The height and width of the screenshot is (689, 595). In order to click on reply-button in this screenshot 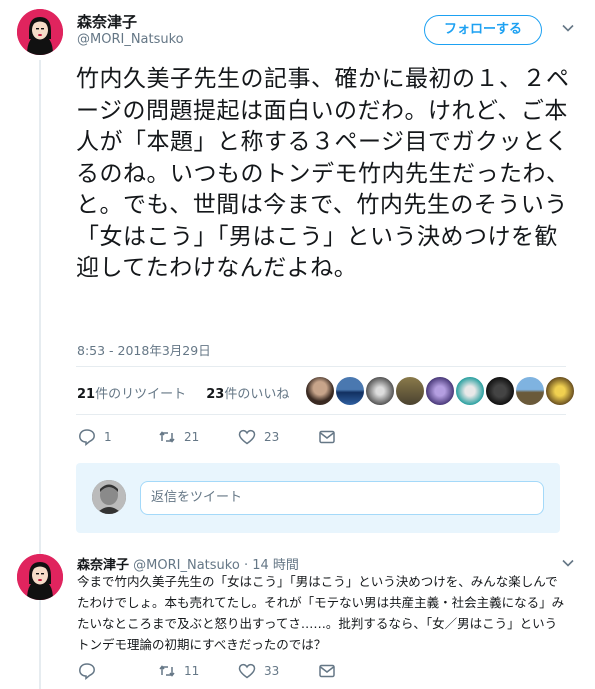, I will do `click(91, 671)`.